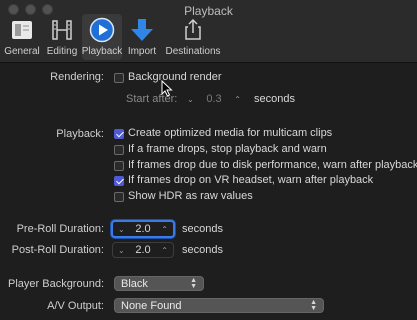  Describe the element at coordinates (193, 30) in the screenshot. I see `destinations-icon` at that location.